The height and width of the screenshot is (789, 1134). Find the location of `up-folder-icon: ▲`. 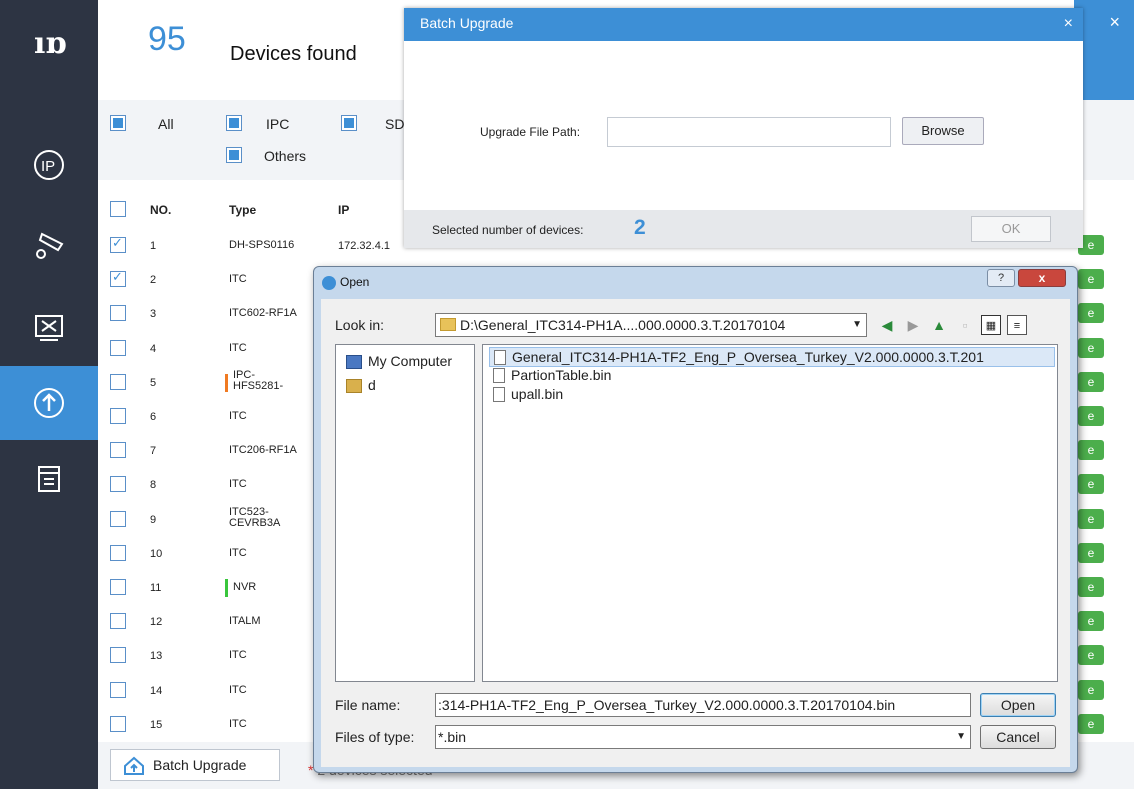

up-folder-icon: ▲ is located at coordinates (939, 325).